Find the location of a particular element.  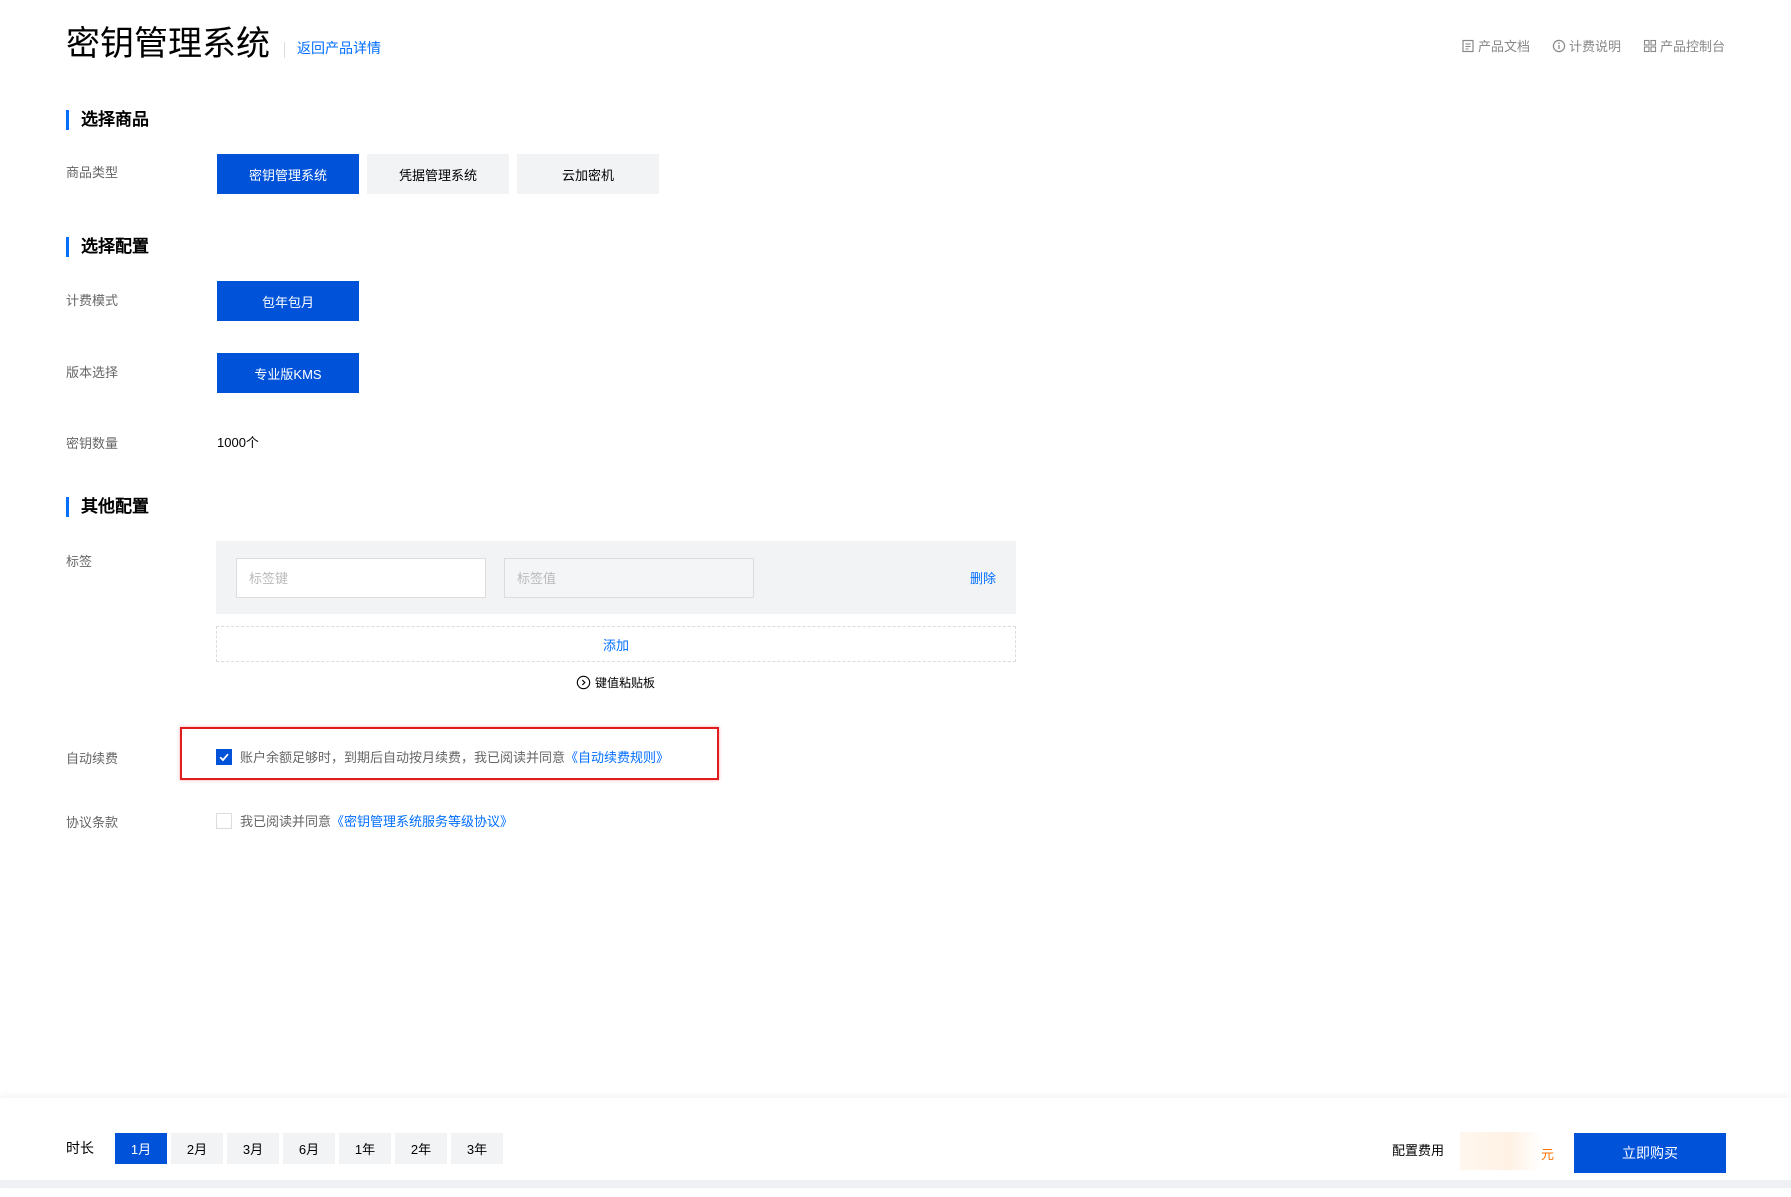

back-to-product-link: 返回产品详情 is located at coordinates (339, 48).